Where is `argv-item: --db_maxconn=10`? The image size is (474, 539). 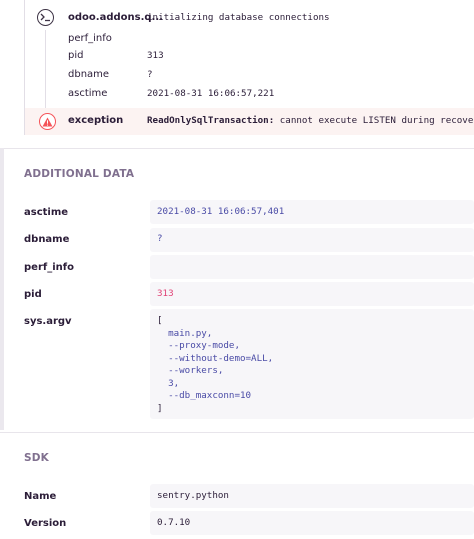
argv-item: --db_maxconn=10 is located at coordinates (204, 395).